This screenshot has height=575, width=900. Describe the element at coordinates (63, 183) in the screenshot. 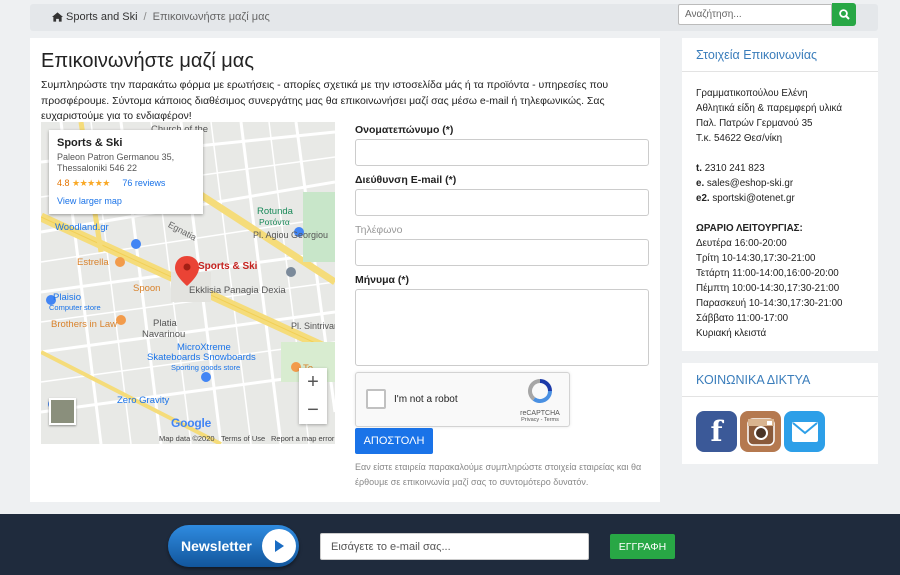

I see `rating-value: 4.8` at that location.